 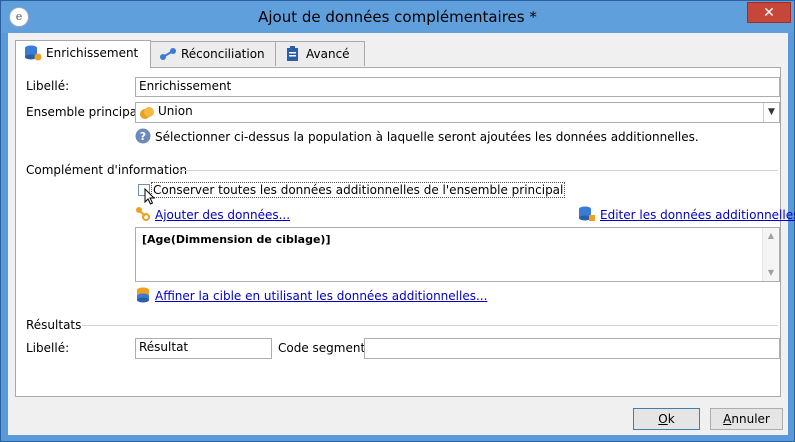 I want to click on edit-data-icon, so click(x=587, y=213).